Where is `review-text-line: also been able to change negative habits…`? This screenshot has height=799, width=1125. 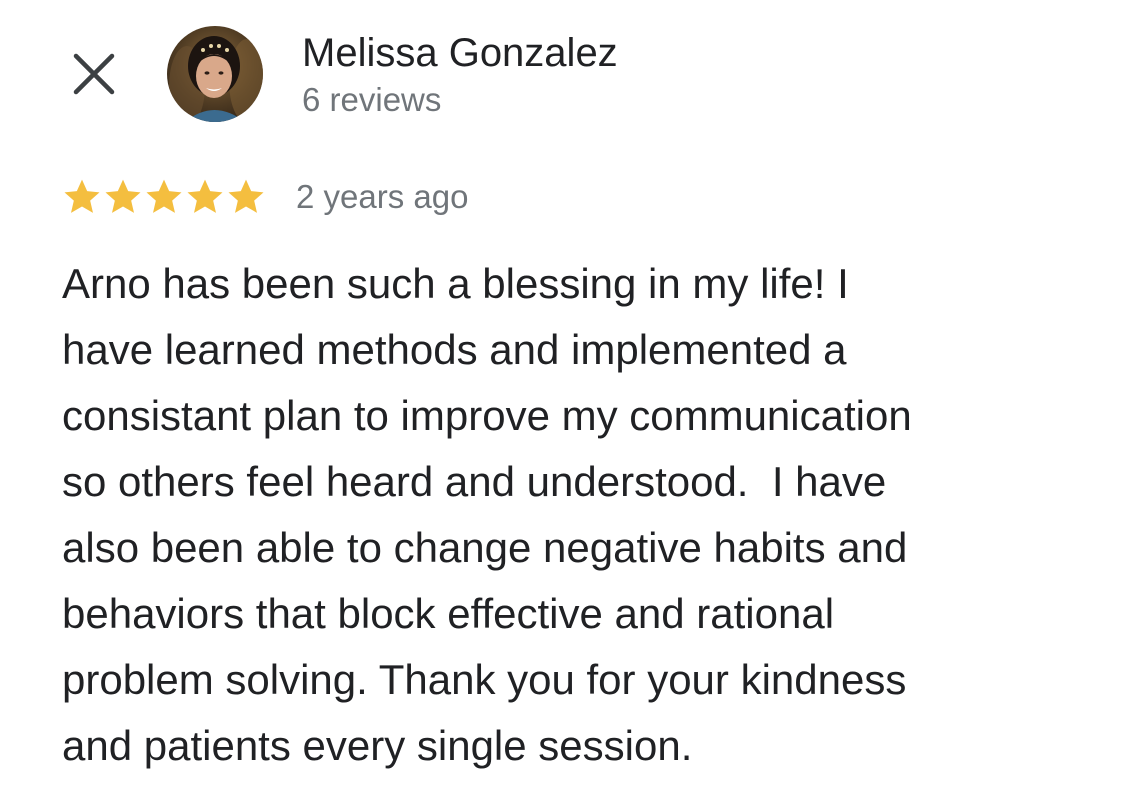
review-text-line: also been able to change negative habits… is located at coordinates (485, 547).